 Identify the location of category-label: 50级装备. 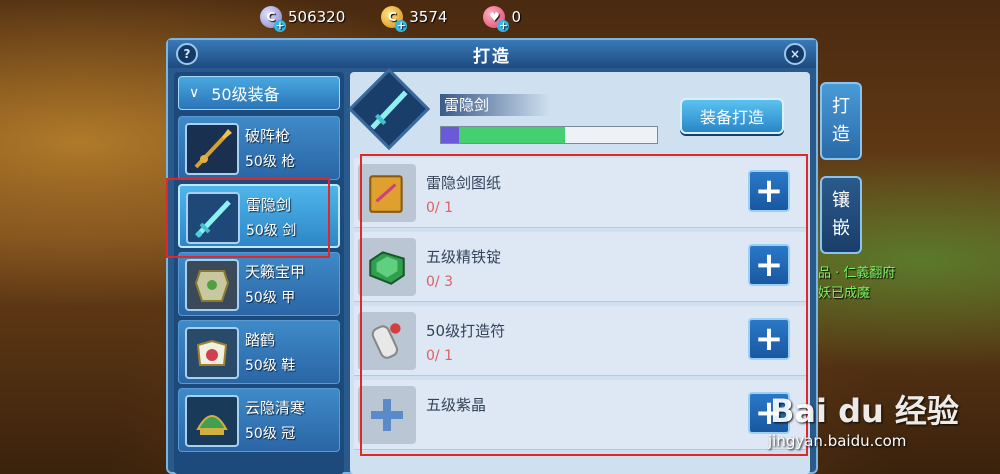
(245, 94).